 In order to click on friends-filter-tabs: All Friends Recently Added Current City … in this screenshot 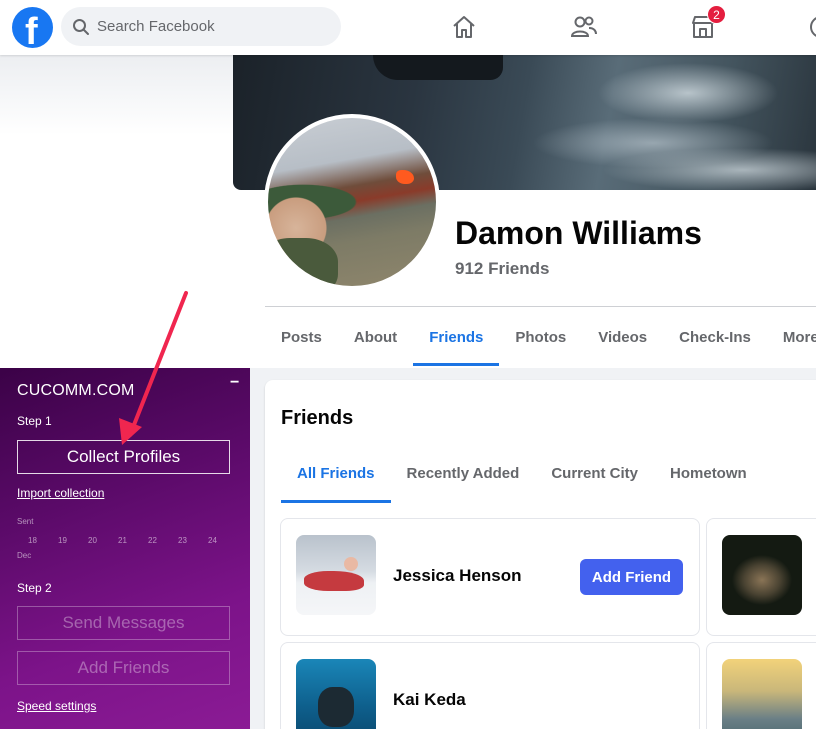, I will do `click(522, 476)`.